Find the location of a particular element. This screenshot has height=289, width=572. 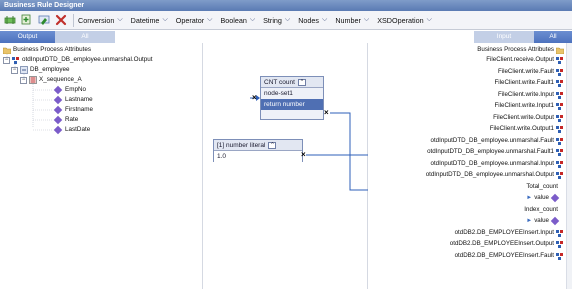

literal-header: [1] number literal ^ is located at coordinates (258, 145).